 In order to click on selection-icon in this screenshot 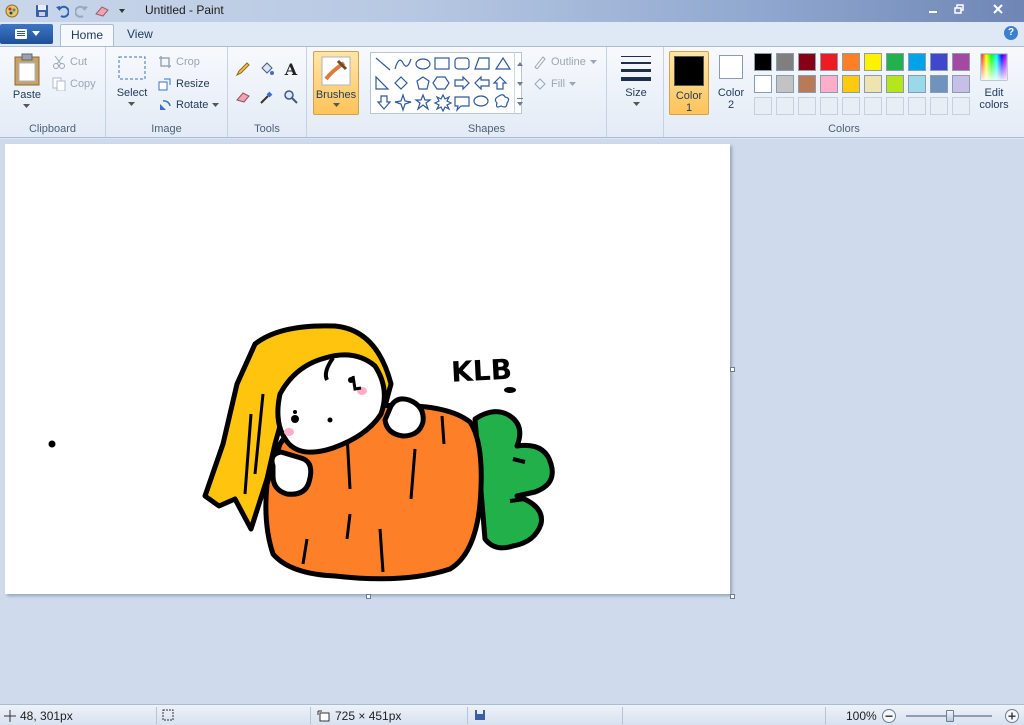, I will do `click(168, 715)`.